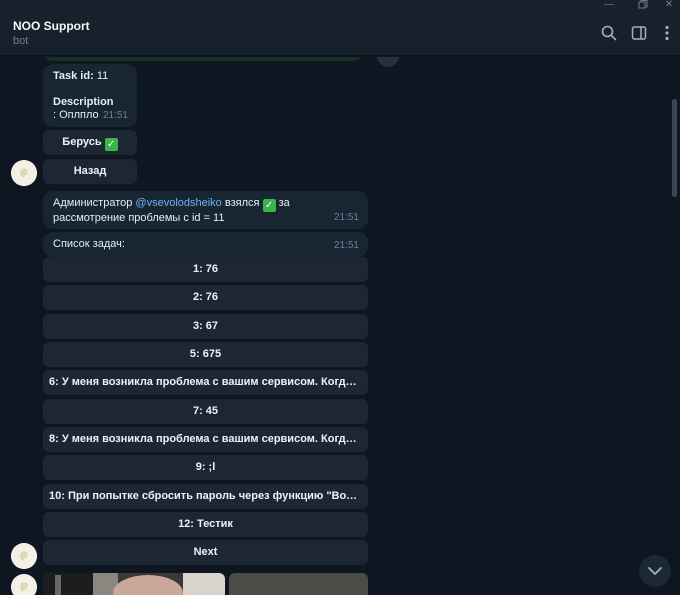  Describe the element at coordinates (82, 142) in the screenshot. I see `take-task-label: Берусь` at that location.